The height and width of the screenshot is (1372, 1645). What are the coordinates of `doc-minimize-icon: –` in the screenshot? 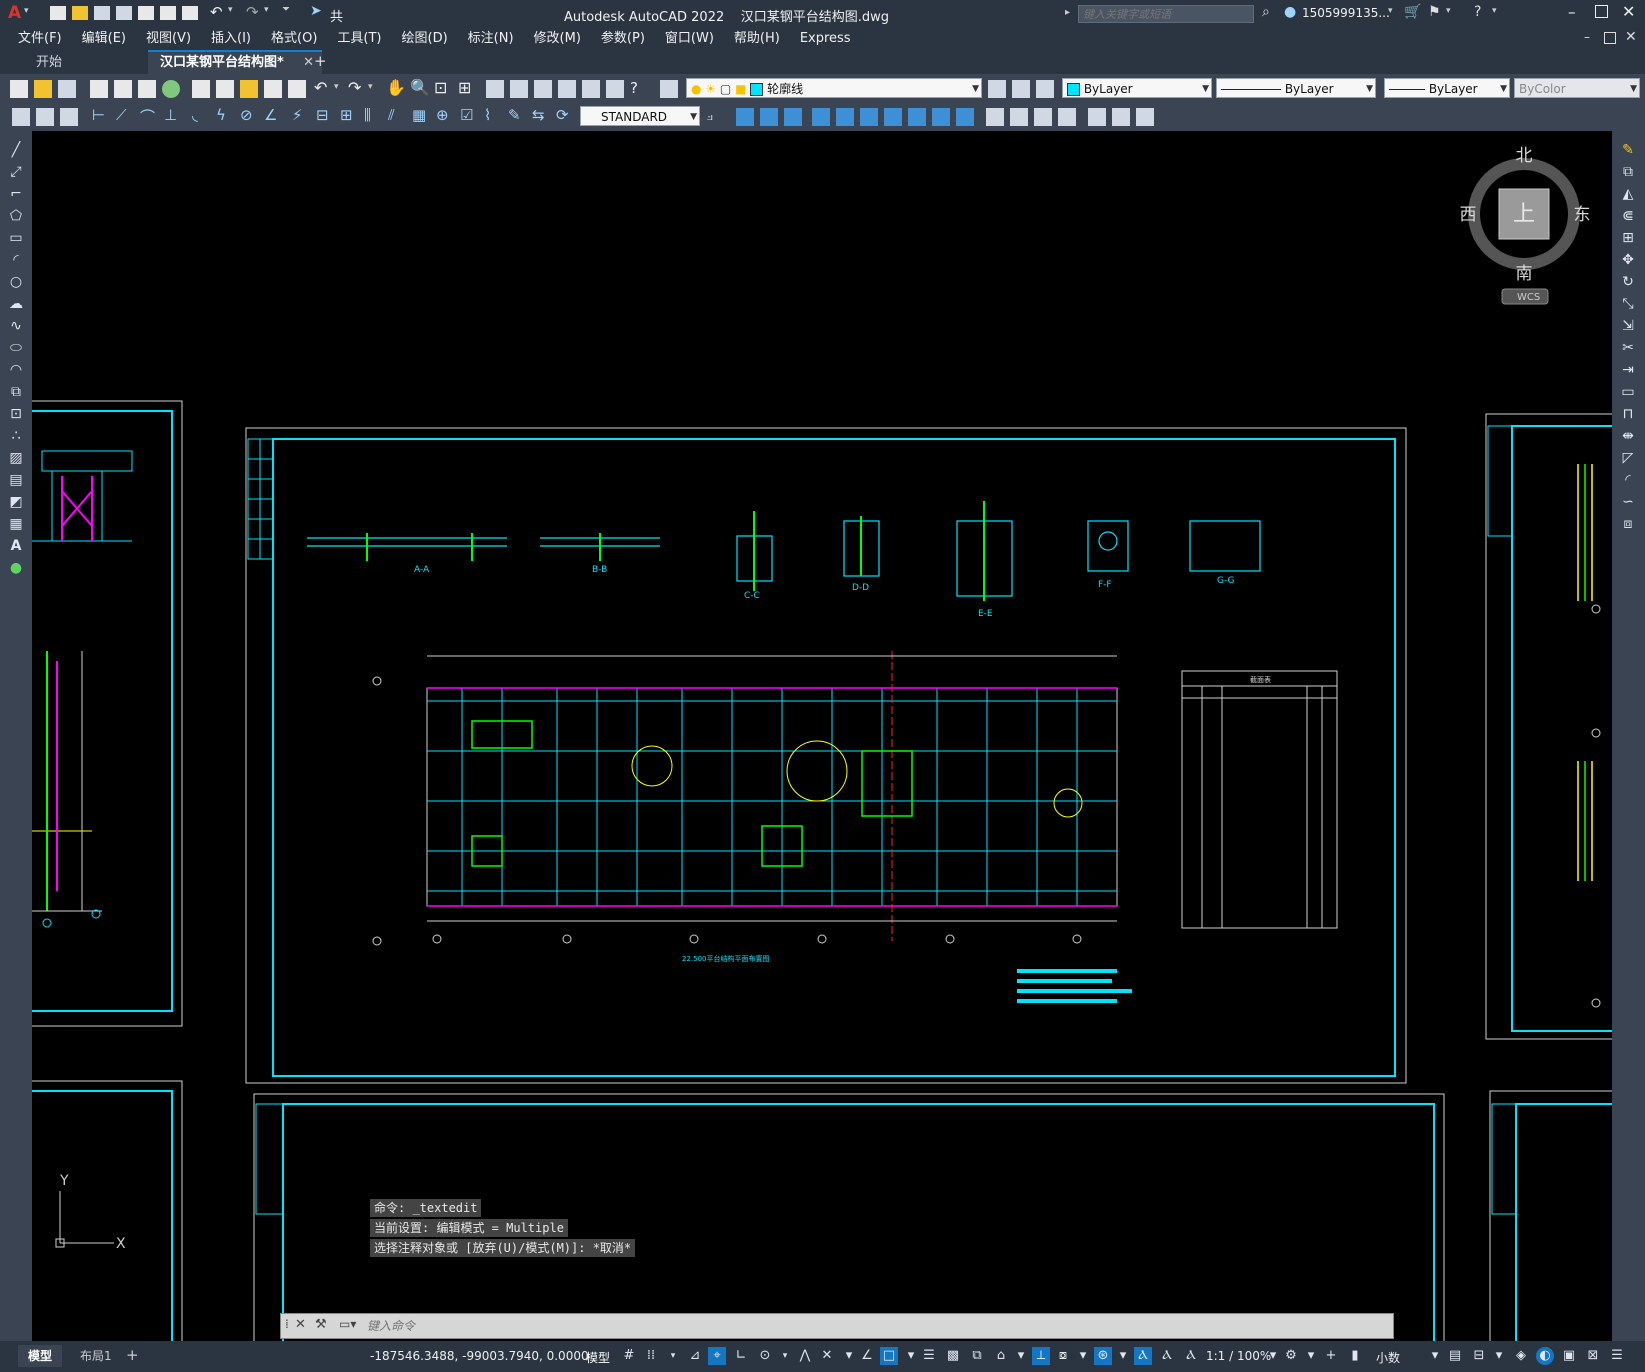 It's located at (1587, 37).